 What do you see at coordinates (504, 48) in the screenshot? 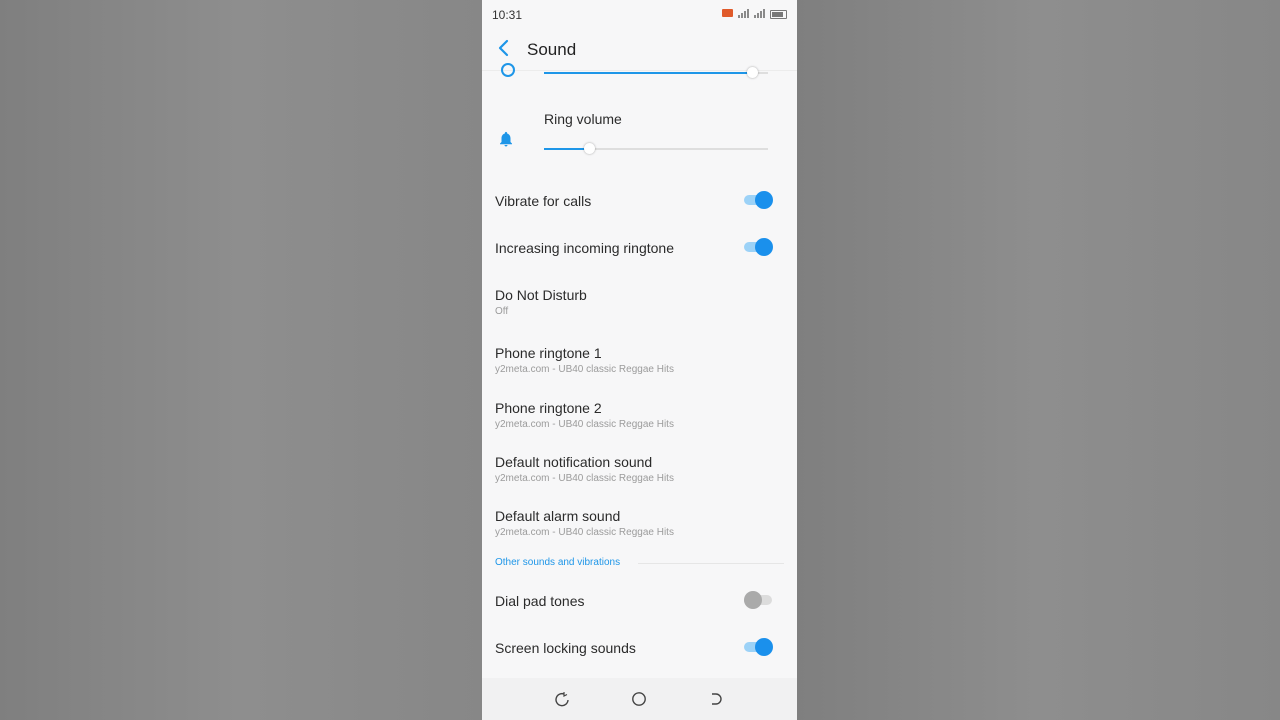
I see `chevron-left-icon` at bounding box center [504, 48].